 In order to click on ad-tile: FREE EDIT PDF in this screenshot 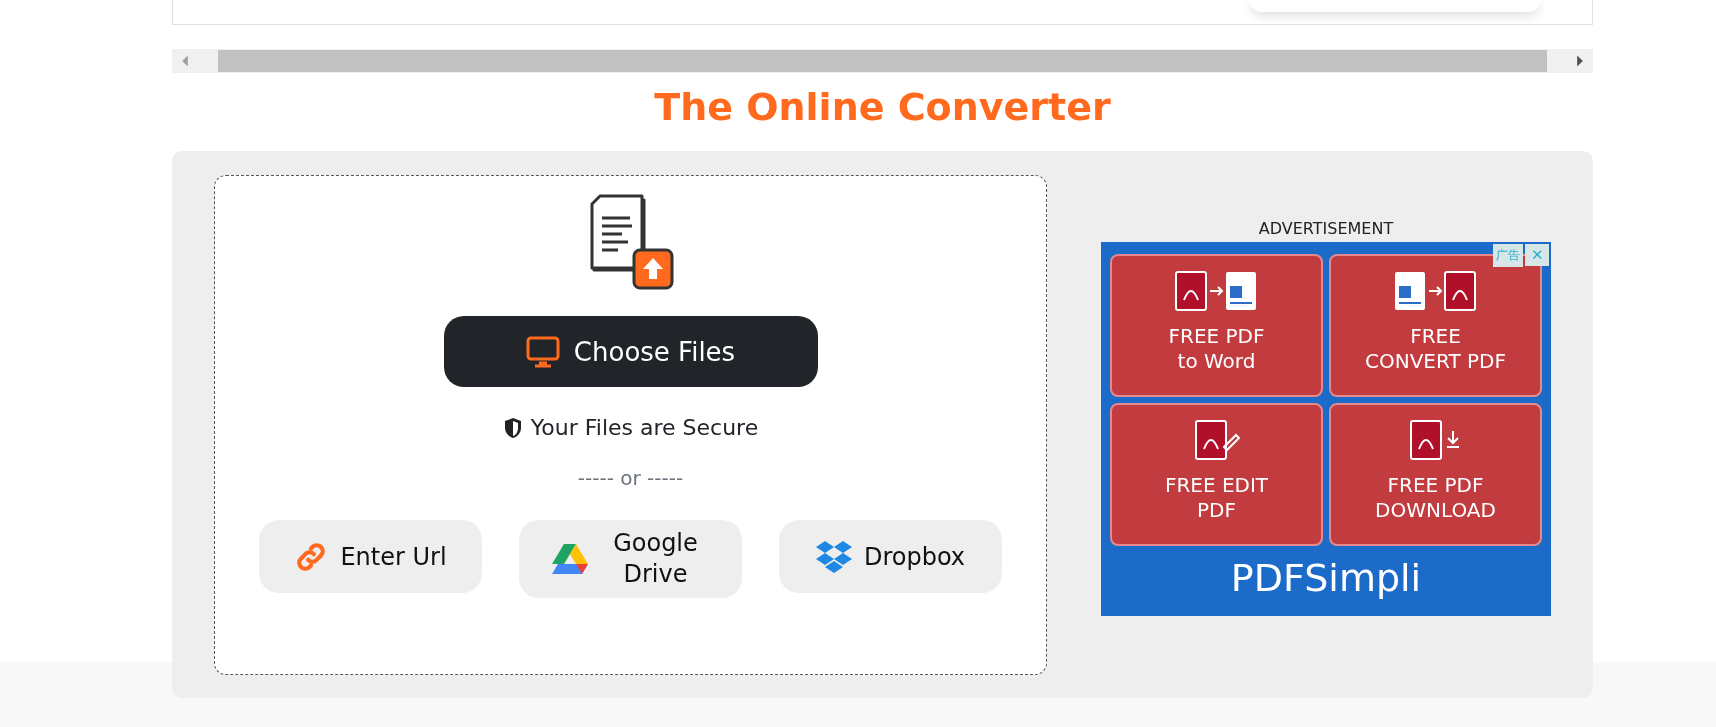, I will do `click(1216, 474)`.